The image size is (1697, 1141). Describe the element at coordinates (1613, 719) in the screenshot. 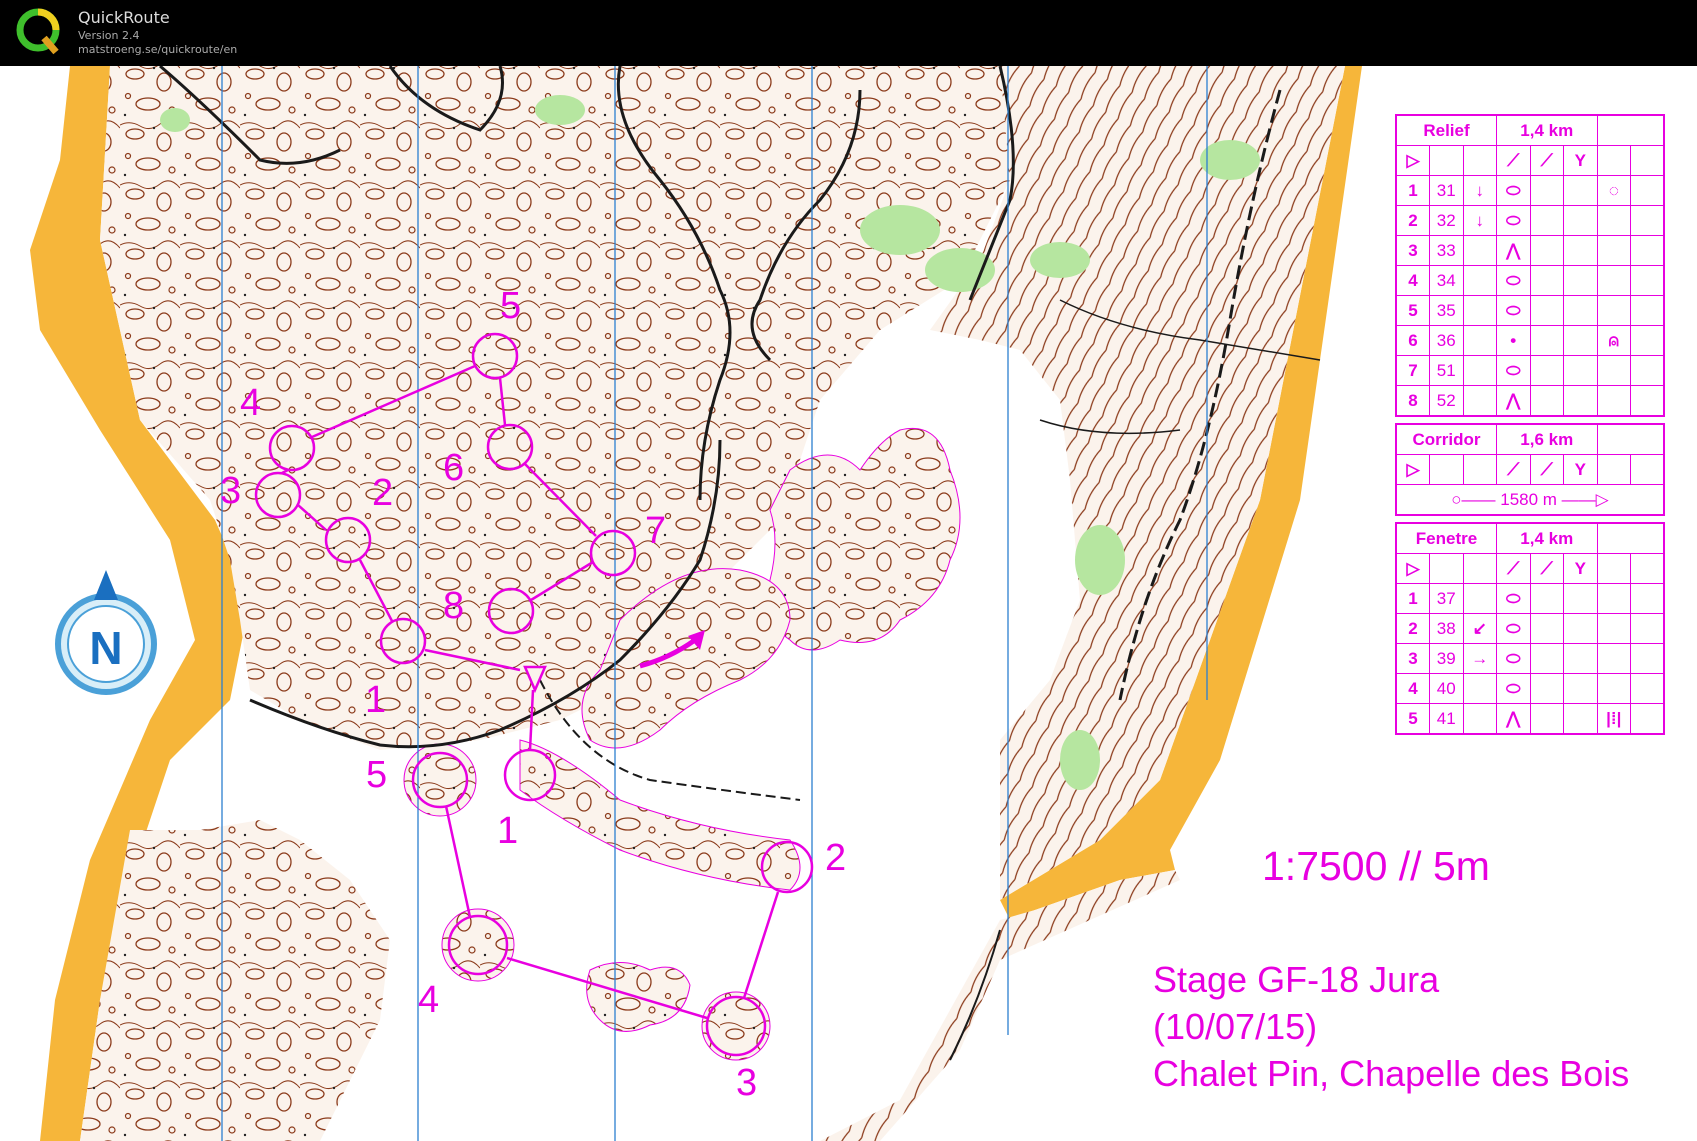

I see `legend-cell: |⁞|` at that location.